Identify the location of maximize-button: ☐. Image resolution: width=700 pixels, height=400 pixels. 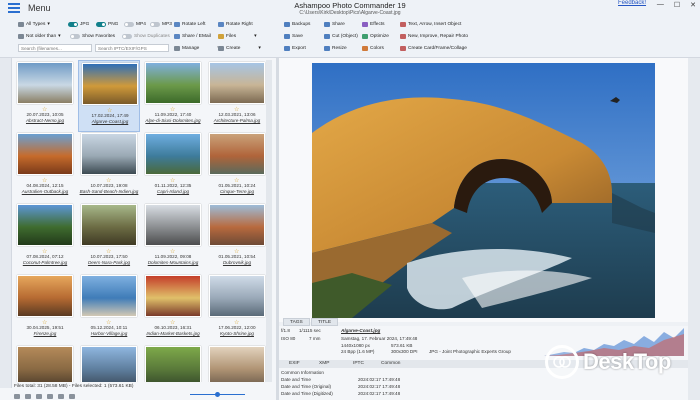
(677, 5).